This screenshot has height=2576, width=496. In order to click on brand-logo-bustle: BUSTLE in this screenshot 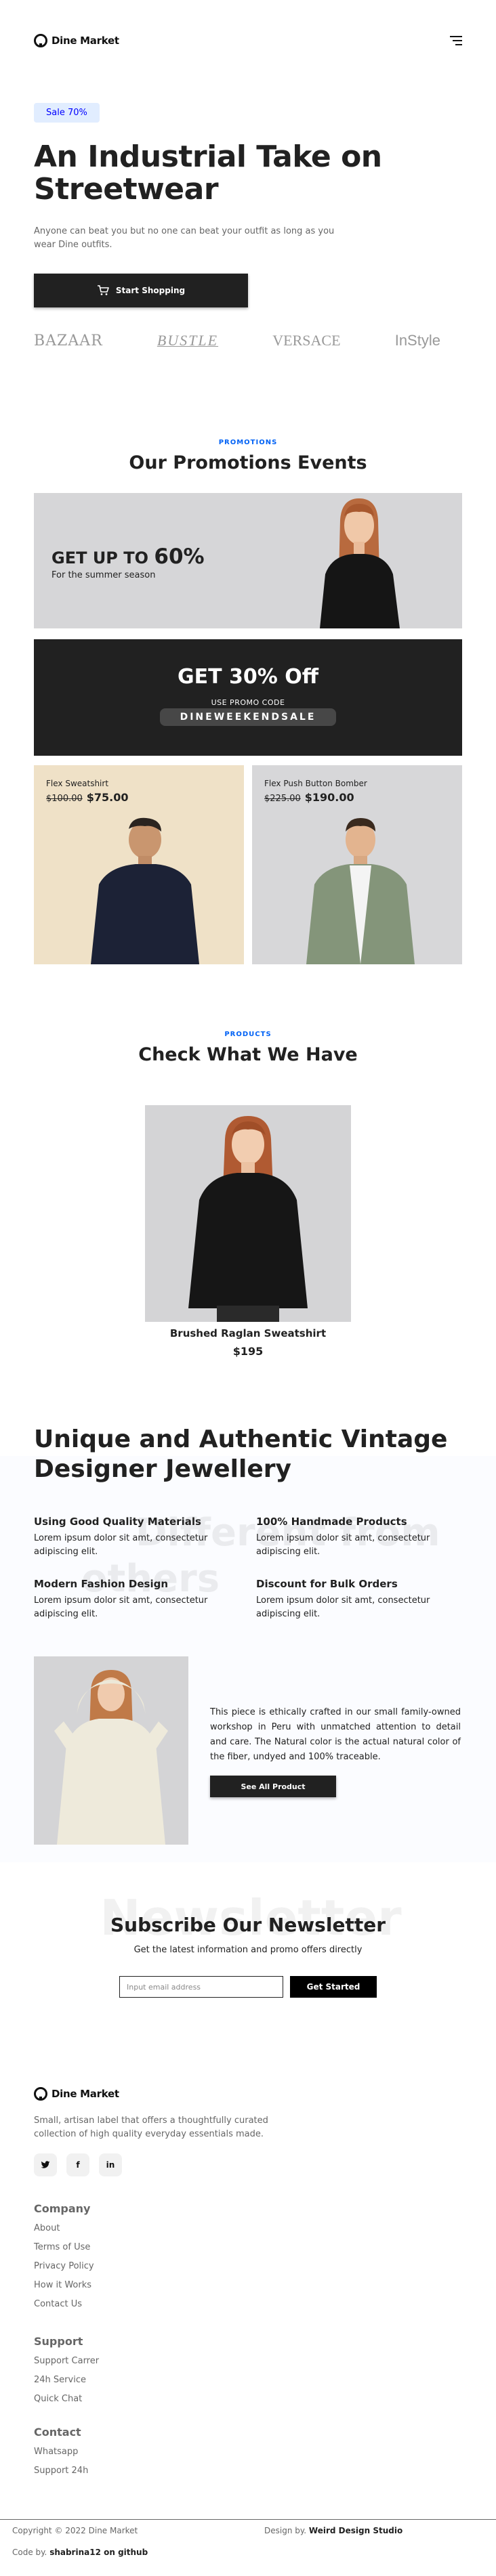, I will do `click(188, 340)`.